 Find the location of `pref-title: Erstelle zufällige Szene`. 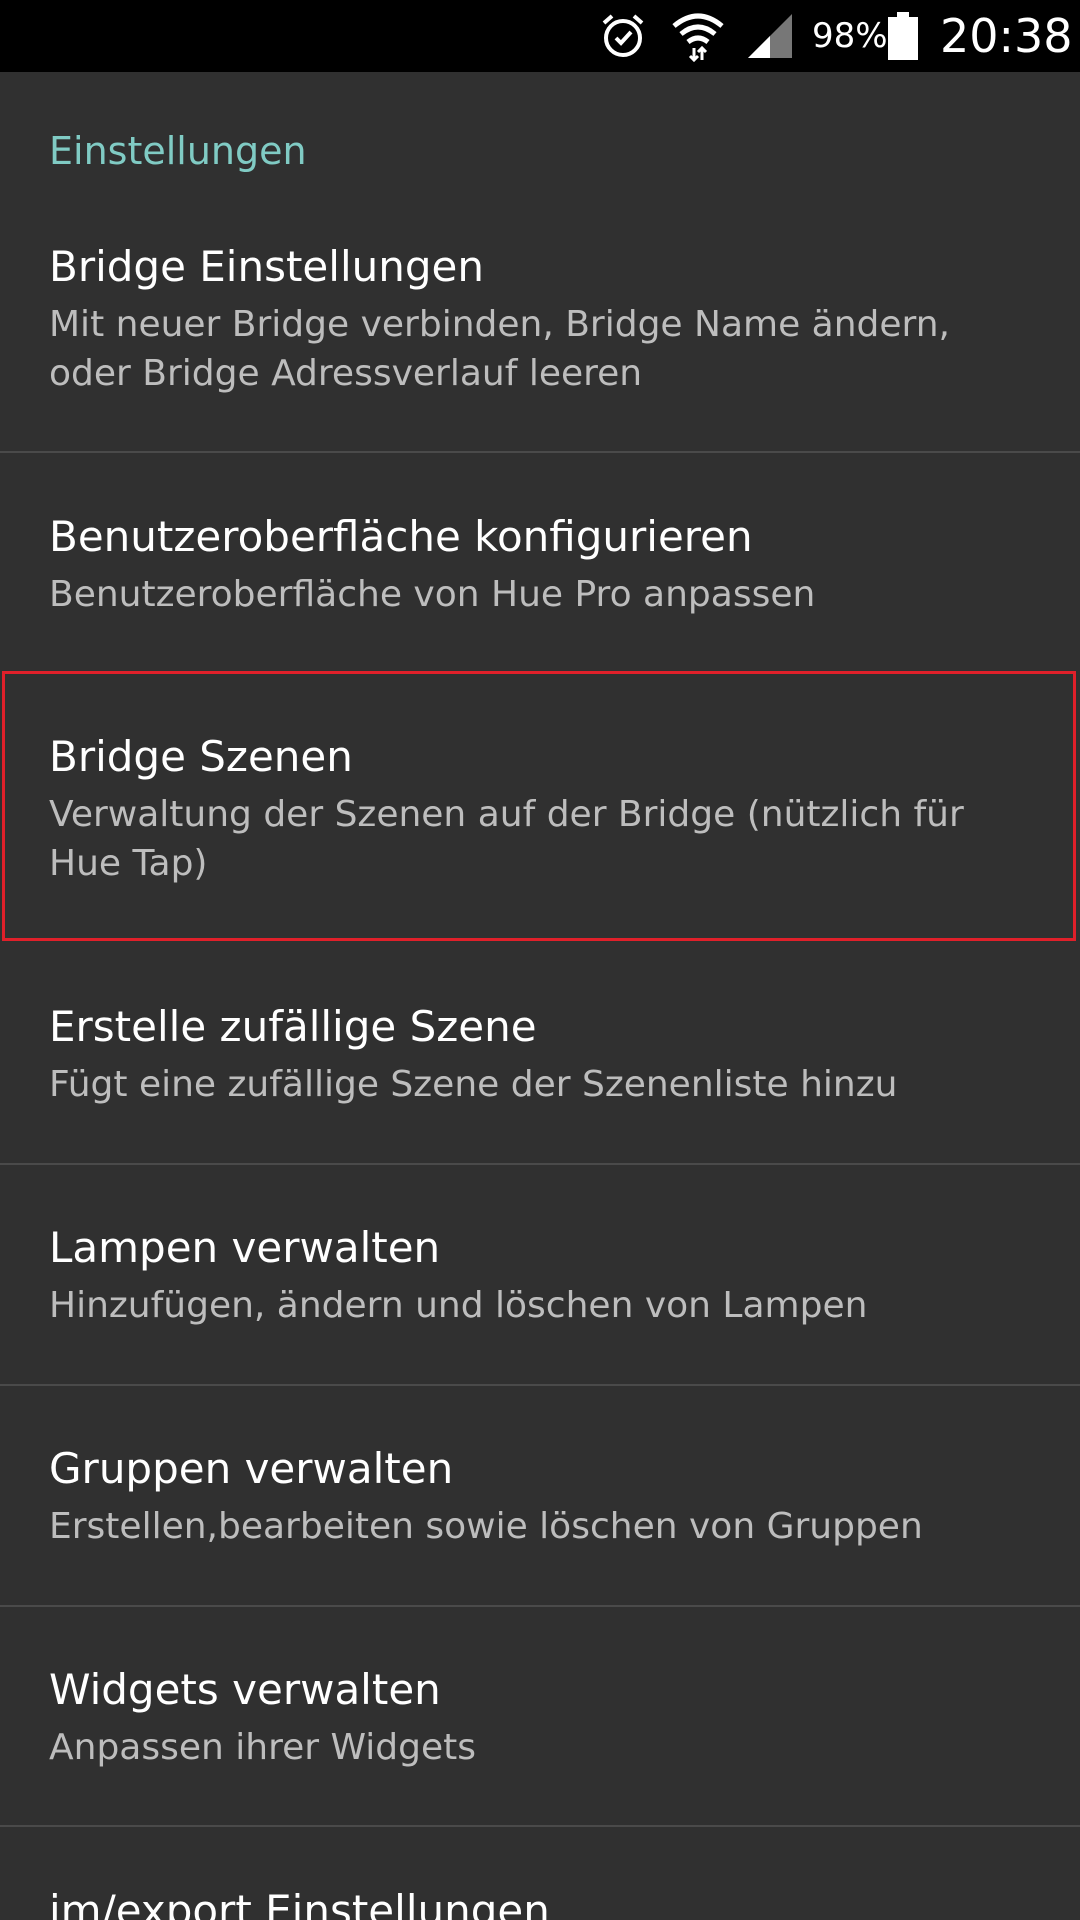

pref-title: Erstelle zufällige Szene is located at coordinates (293, 1026).